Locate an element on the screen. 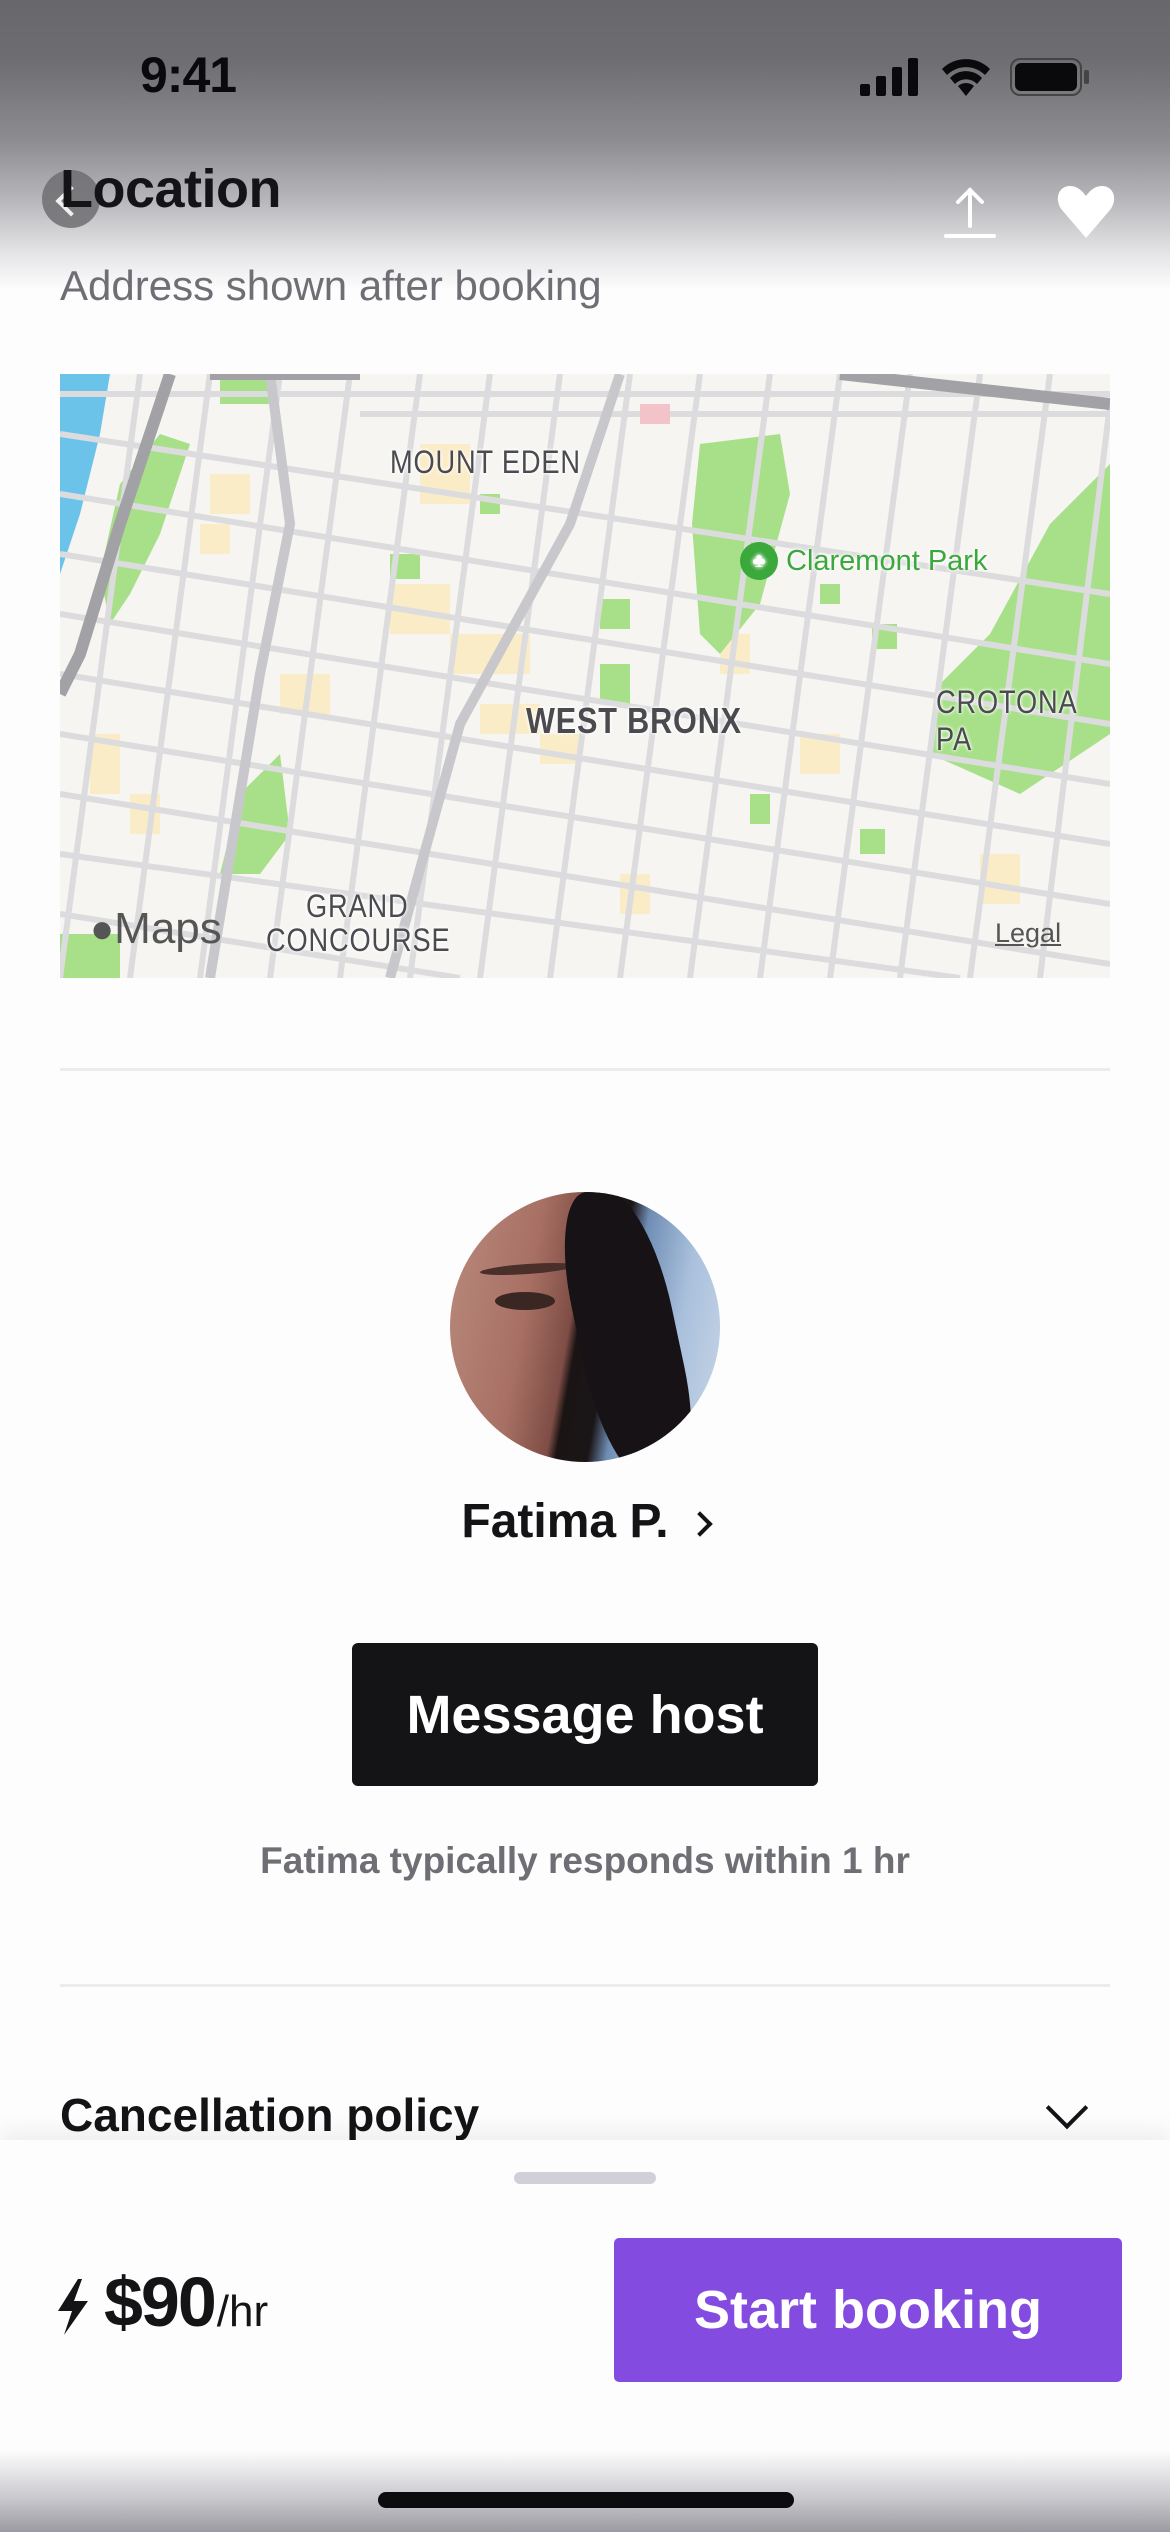 This screenshot has height=2532, width=1170. lightning-bolt-icon is located at coordinates (73, 2307).